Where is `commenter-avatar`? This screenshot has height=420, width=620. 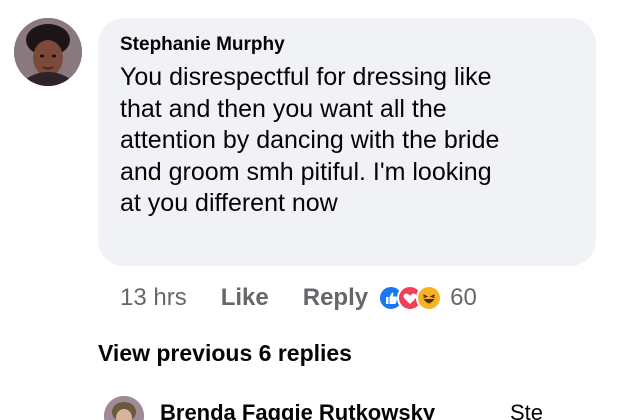
commenter-avatar is located at coordinates (48, 52).